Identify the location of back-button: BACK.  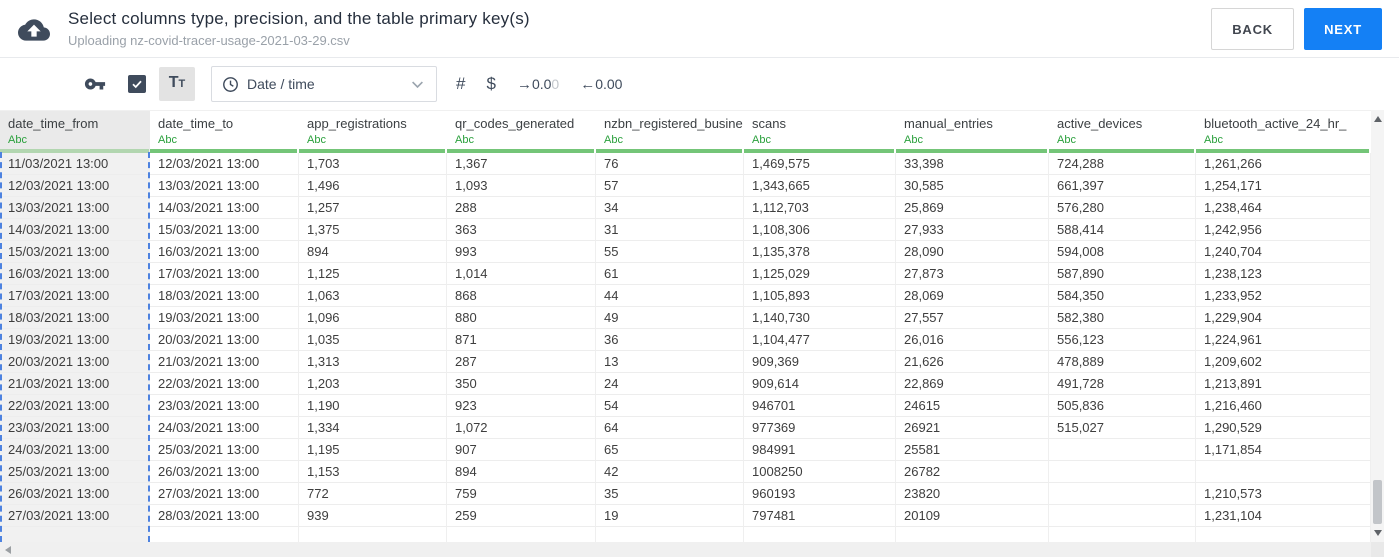
(1252, 29).